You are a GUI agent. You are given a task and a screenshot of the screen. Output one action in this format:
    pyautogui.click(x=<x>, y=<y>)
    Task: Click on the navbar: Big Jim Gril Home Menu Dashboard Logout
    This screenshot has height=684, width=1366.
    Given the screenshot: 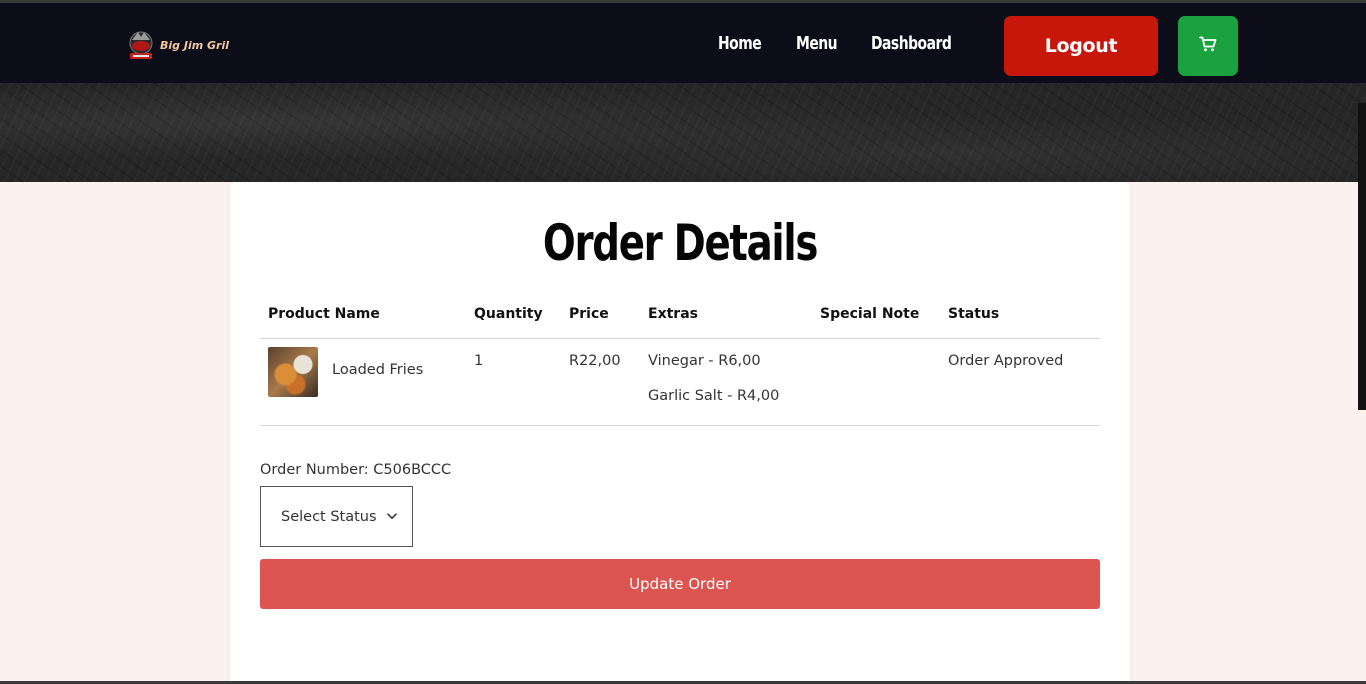 What is the action you would take?
    pyautogui.click(x=683, y=43)
    